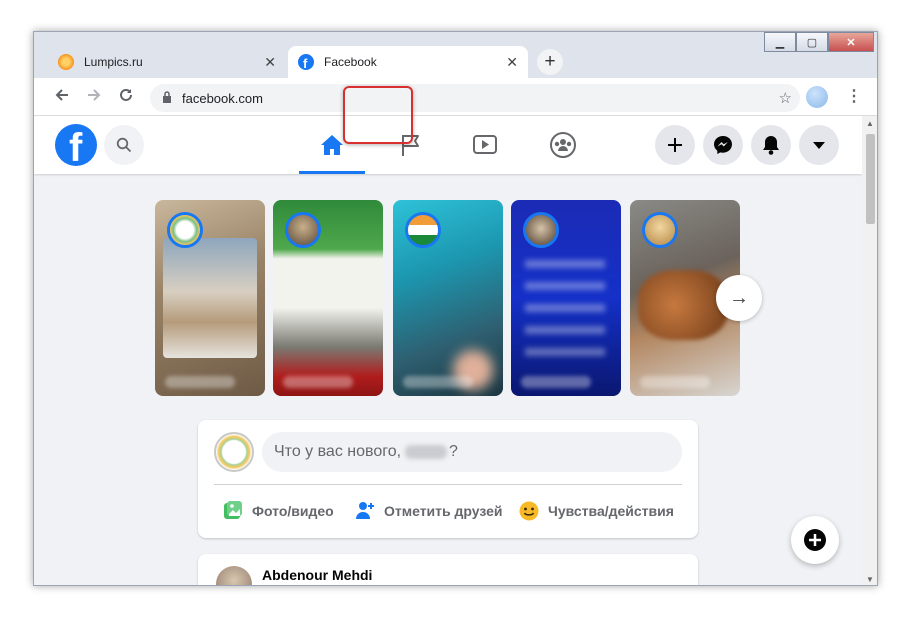  Describe the element at coordinates (785, 98) in the screenshot. I see `bookmark-star-icon: ☆` at that location.